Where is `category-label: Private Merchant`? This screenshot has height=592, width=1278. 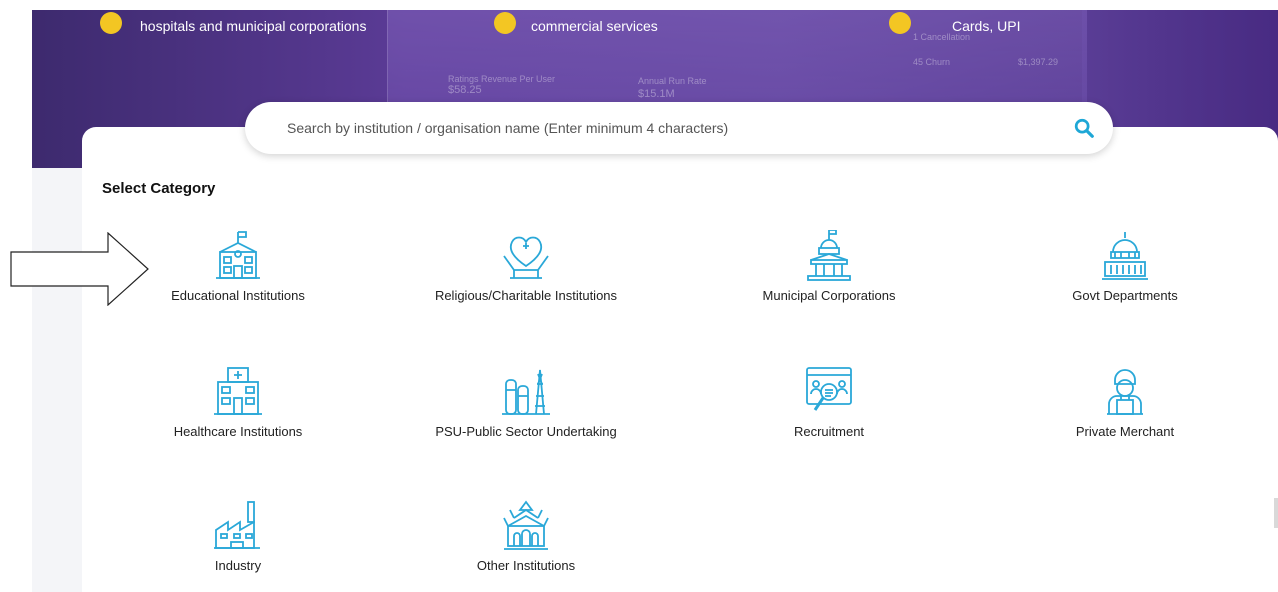 category-label: Private Merchant is located at coordinates (1125, 431).